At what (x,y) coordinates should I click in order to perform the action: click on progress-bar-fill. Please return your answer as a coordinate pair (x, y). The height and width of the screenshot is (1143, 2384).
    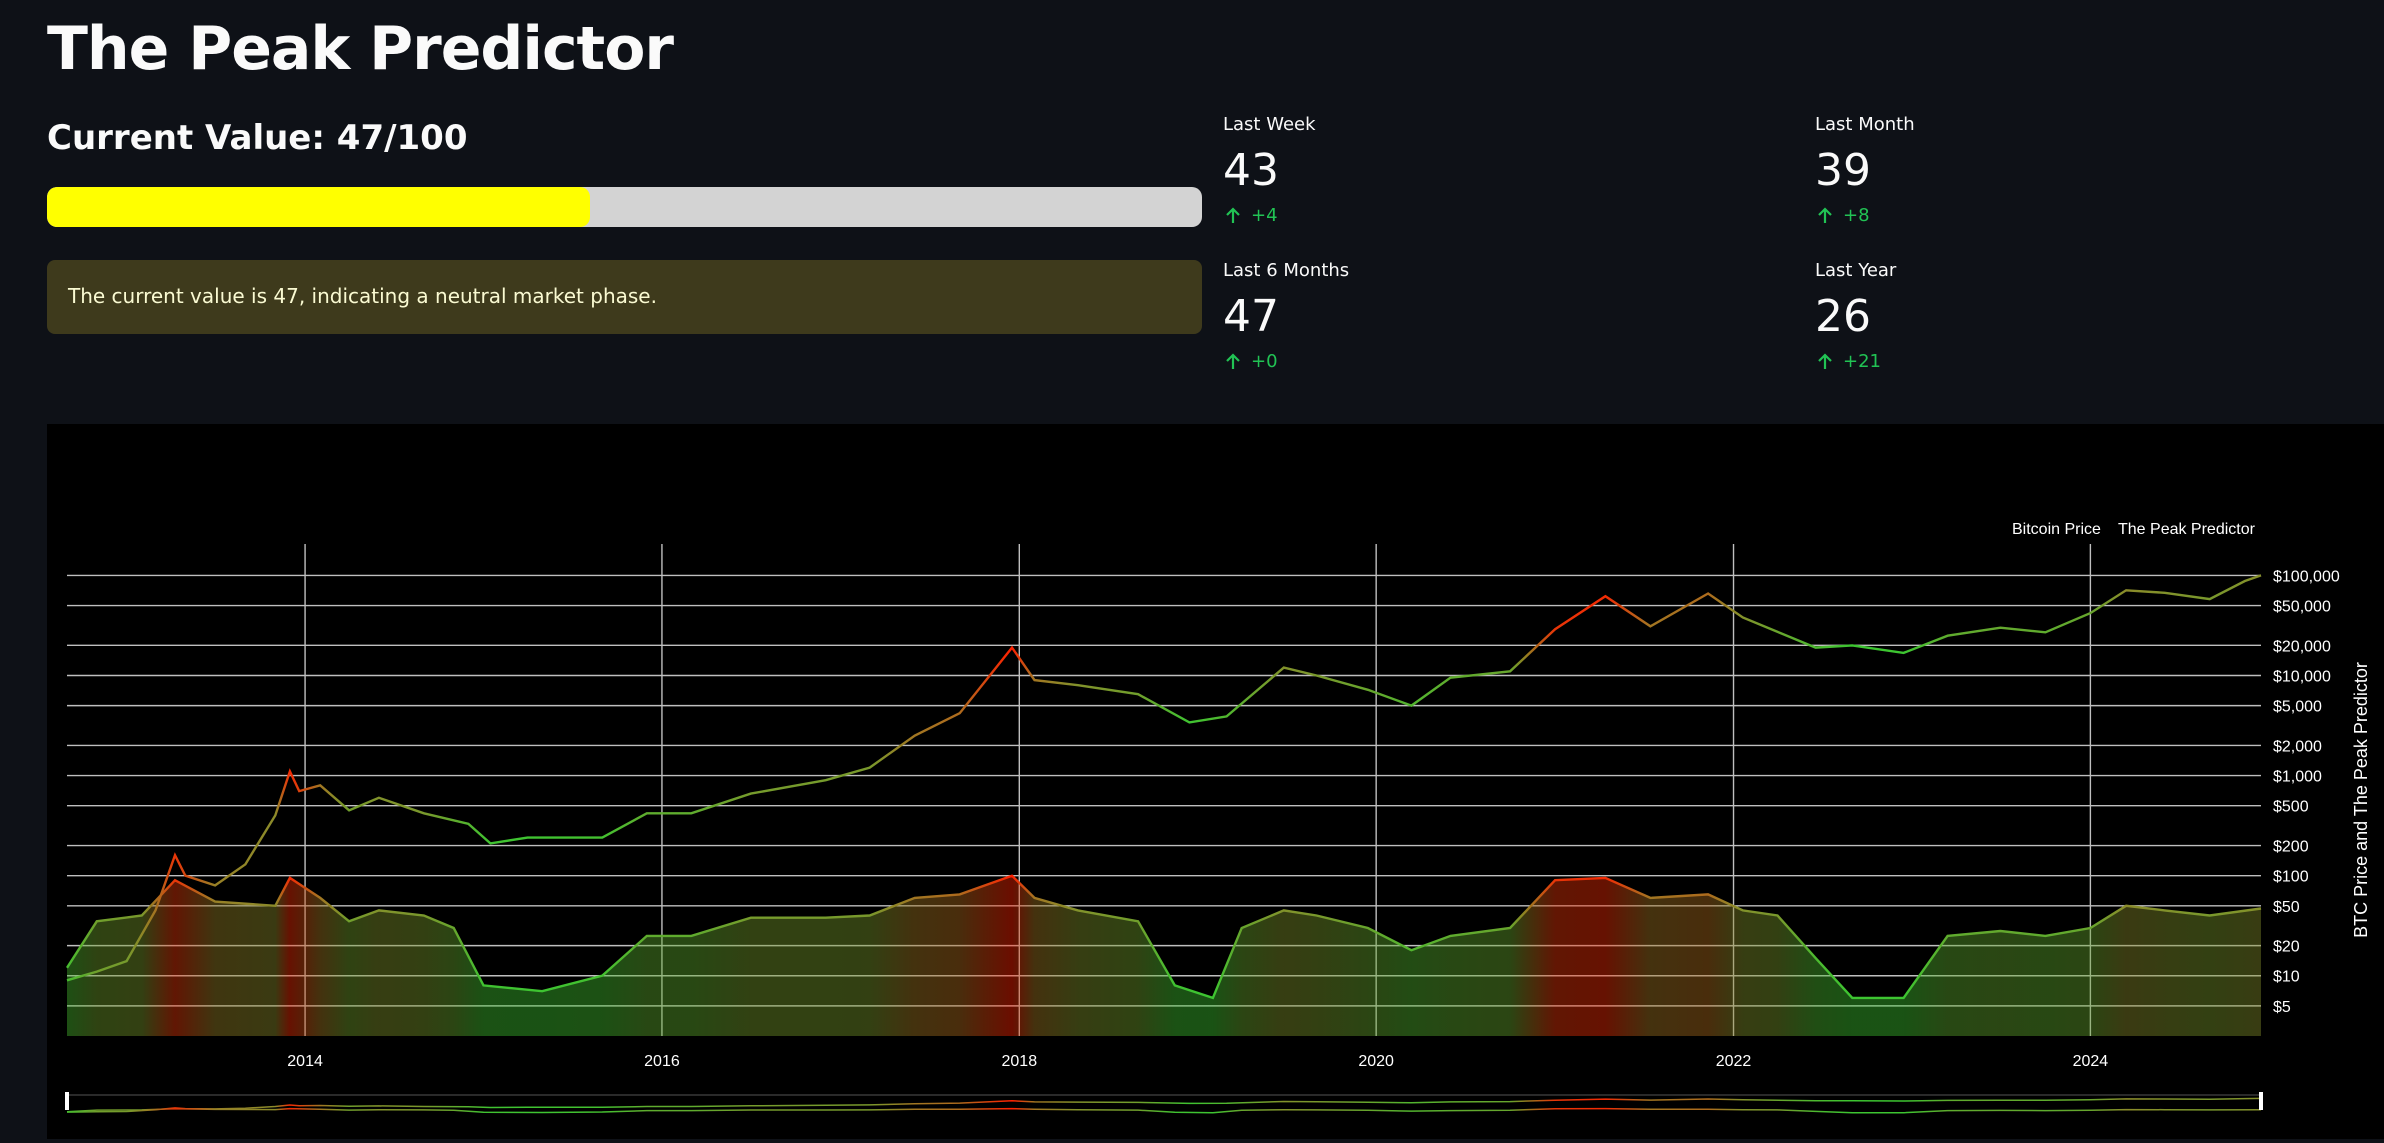
    Looking at the image, I should click on (318, 207).